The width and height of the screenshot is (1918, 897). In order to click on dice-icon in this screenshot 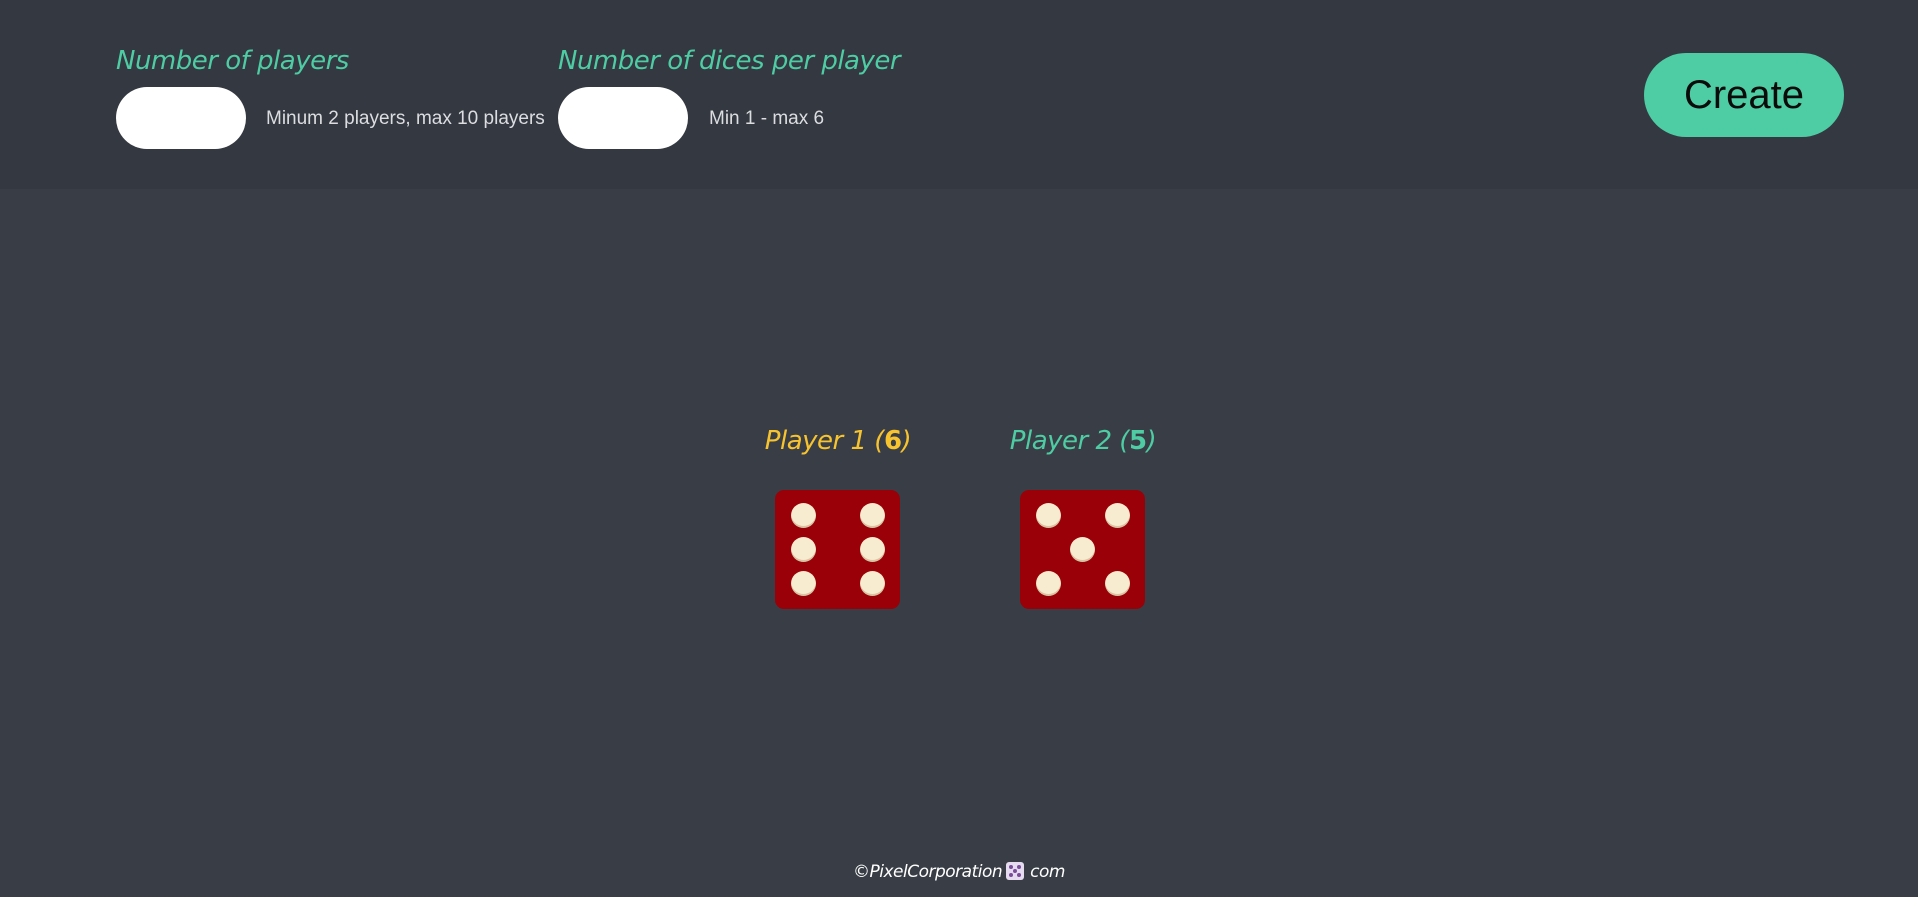, I will do `click(1015, 871)`.